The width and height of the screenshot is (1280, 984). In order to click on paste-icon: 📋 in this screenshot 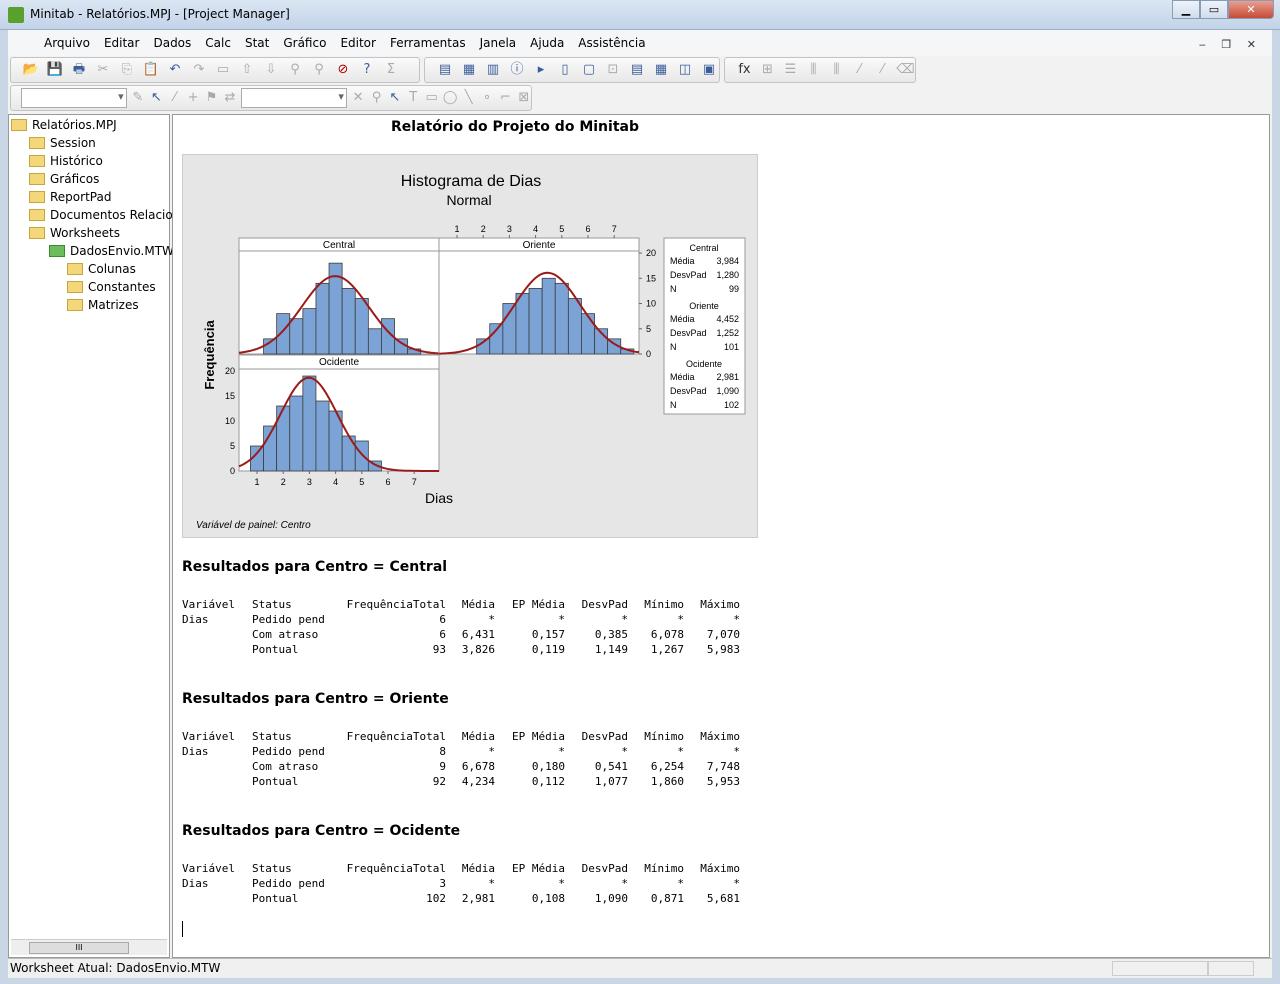, I will do `click(151, 70)`.